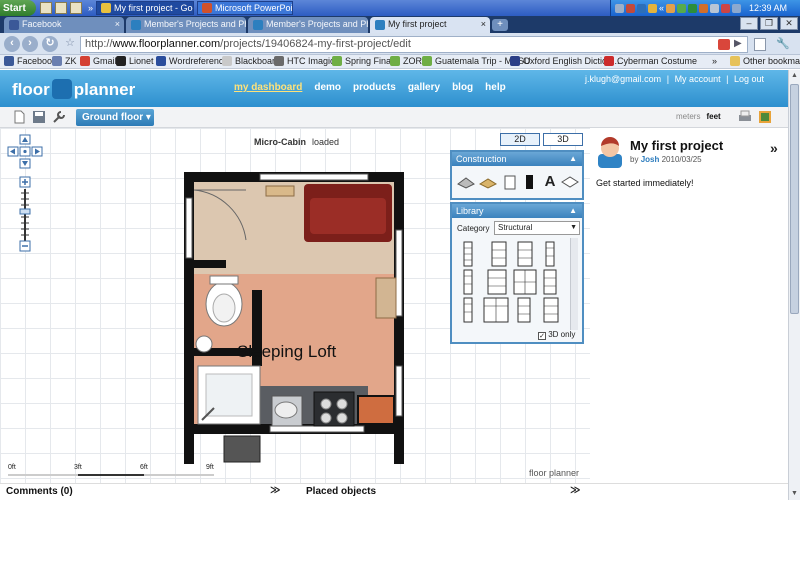  Describe the element at coordinates (46, 8) in the screenshot. I see `desktop-icon` at that location.